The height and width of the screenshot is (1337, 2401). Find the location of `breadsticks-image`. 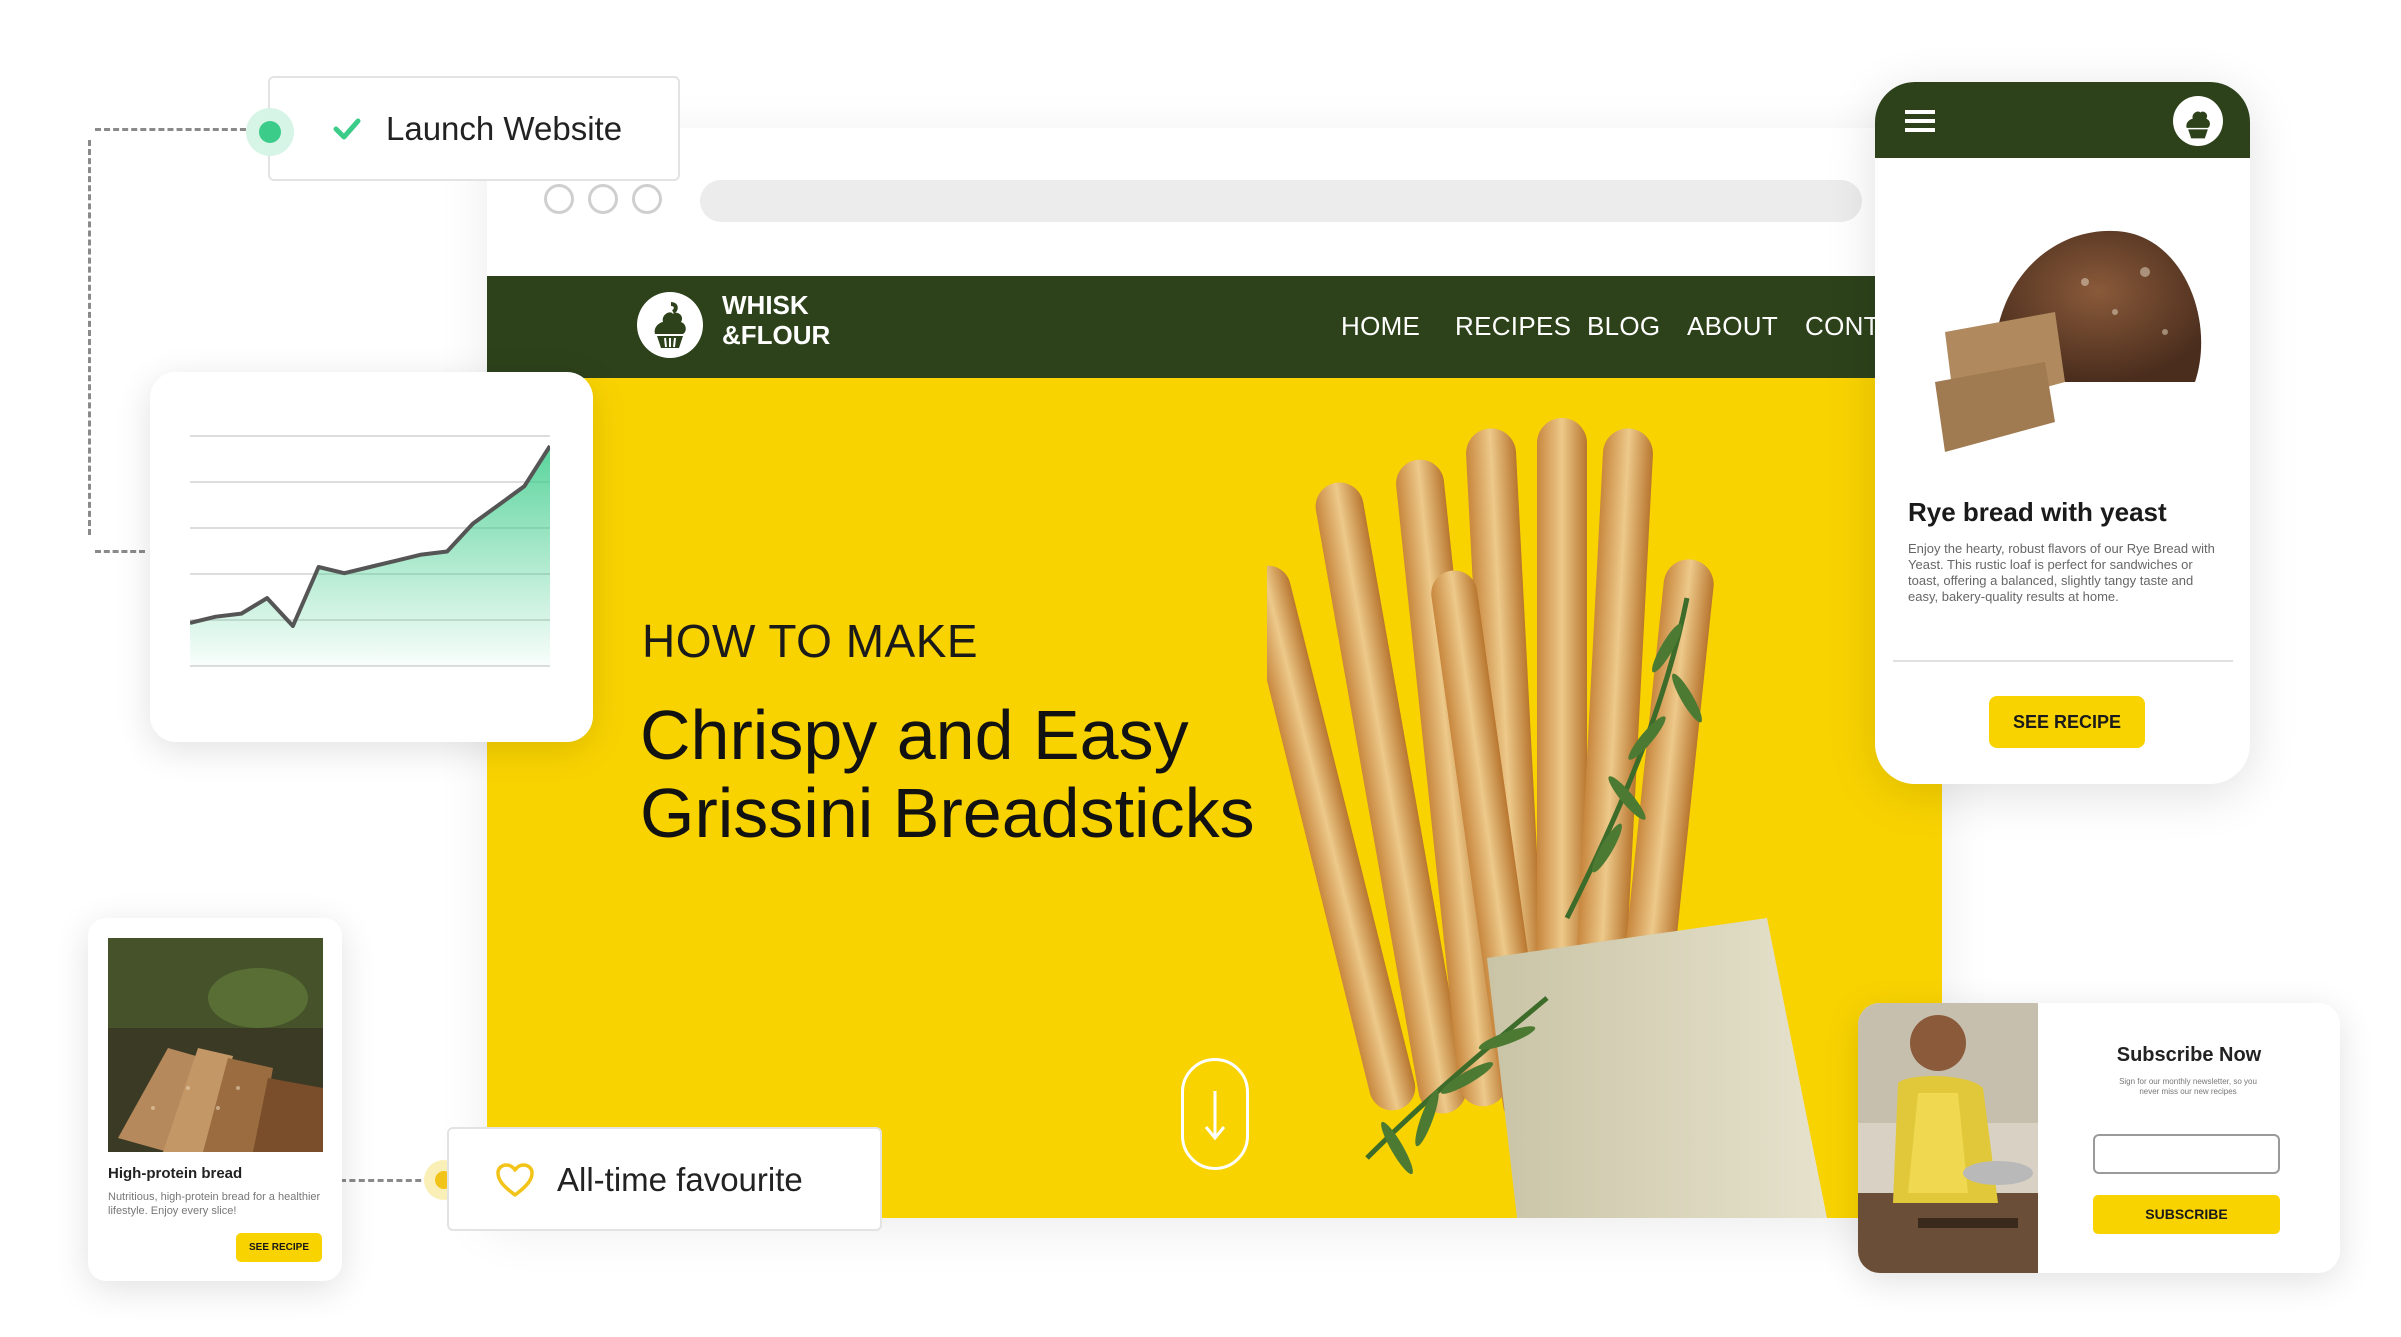

breadsticks-image is located at coordinates (1547, 818).